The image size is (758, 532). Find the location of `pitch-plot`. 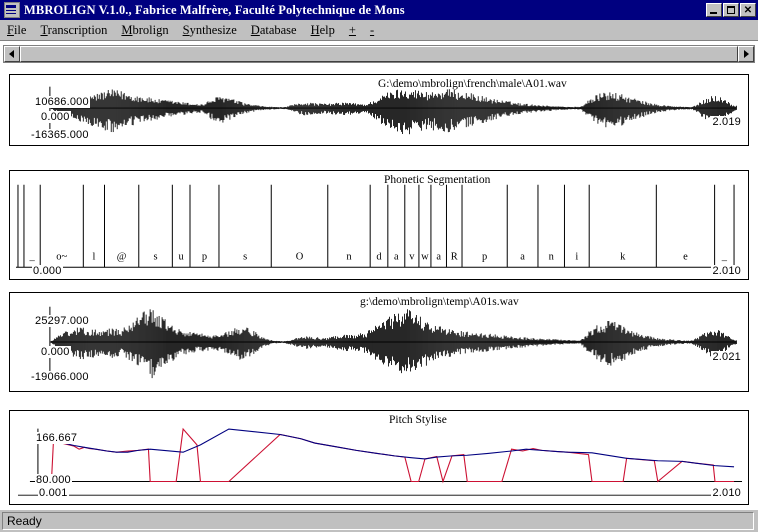

pitch-plot is located at coordinates (380, 461).